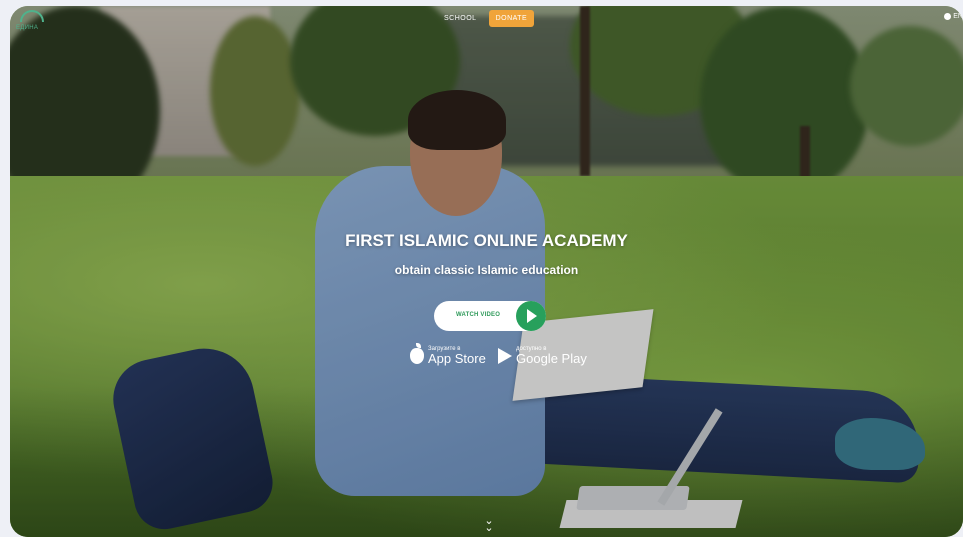  I want to click on hero-title: FIRST ISLAMIC ONLINE ACADEMY, so click(486, 240).